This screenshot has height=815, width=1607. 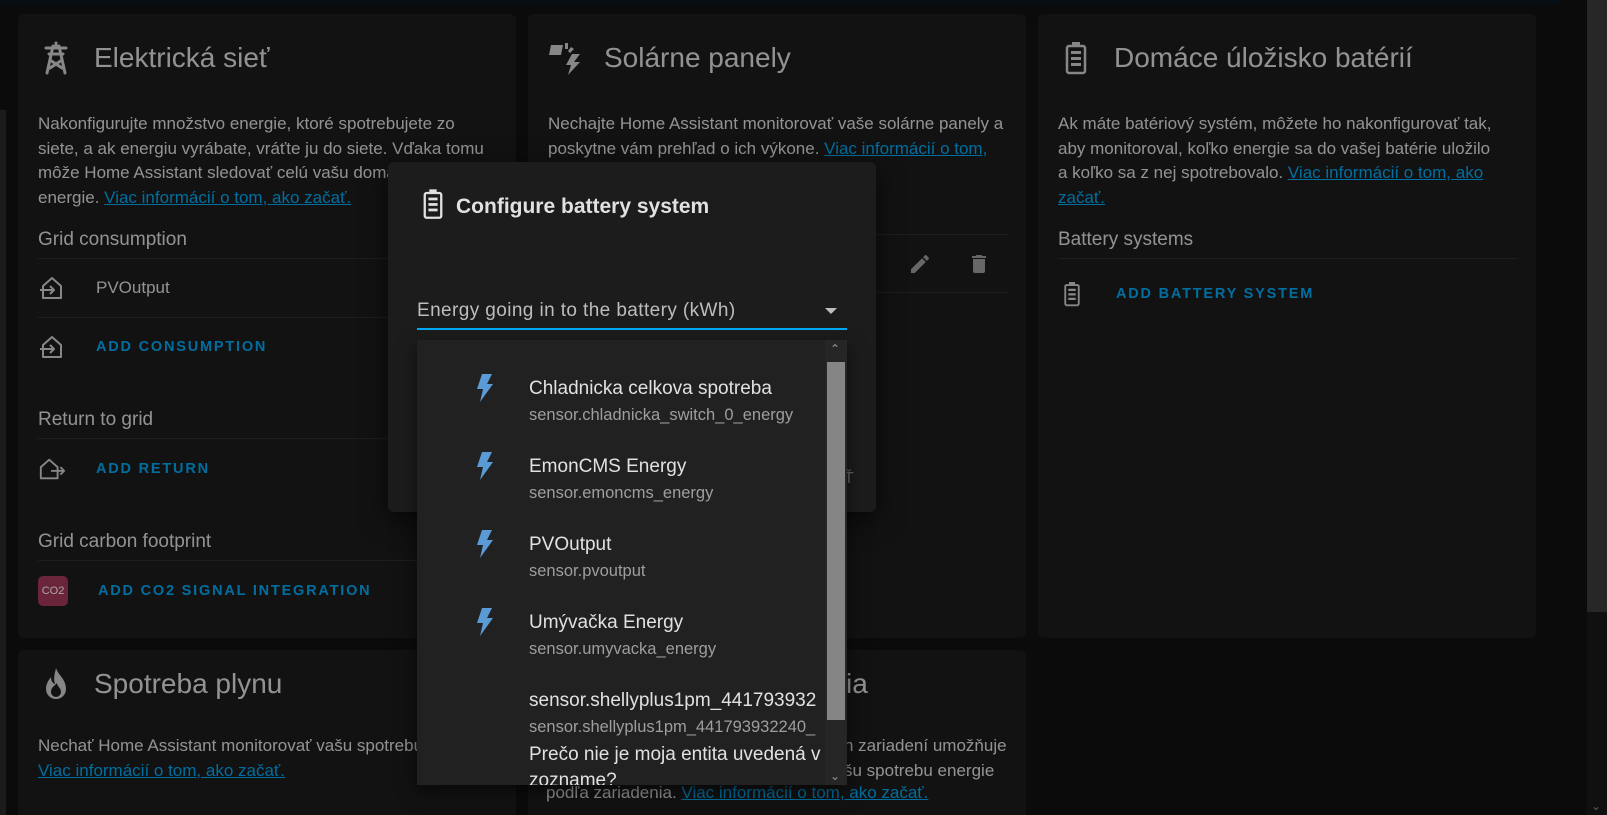 I want to click on energy-in-combobox, so click(x=632, y=310).